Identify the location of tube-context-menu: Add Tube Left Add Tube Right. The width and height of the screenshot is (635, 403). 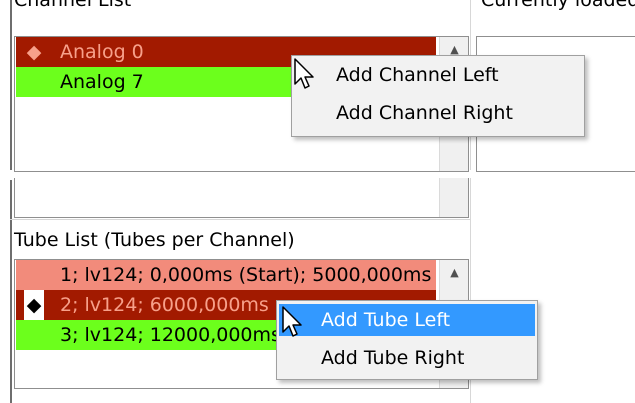
(407, 340).